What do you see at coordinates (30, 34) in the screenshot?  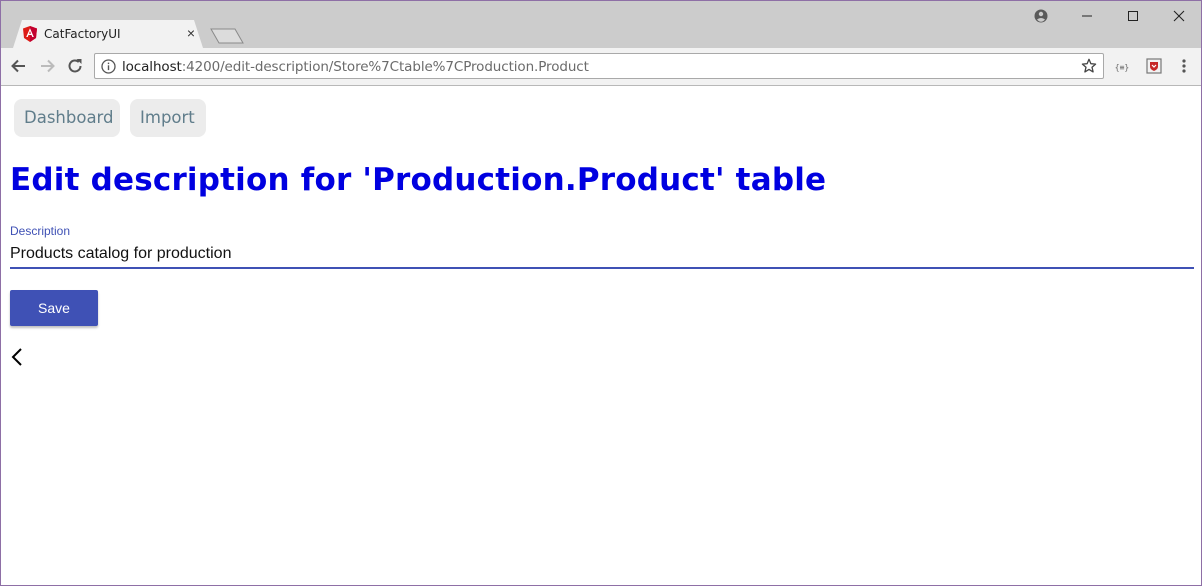 I see `angular-icon` at bounding box center [30, 34].